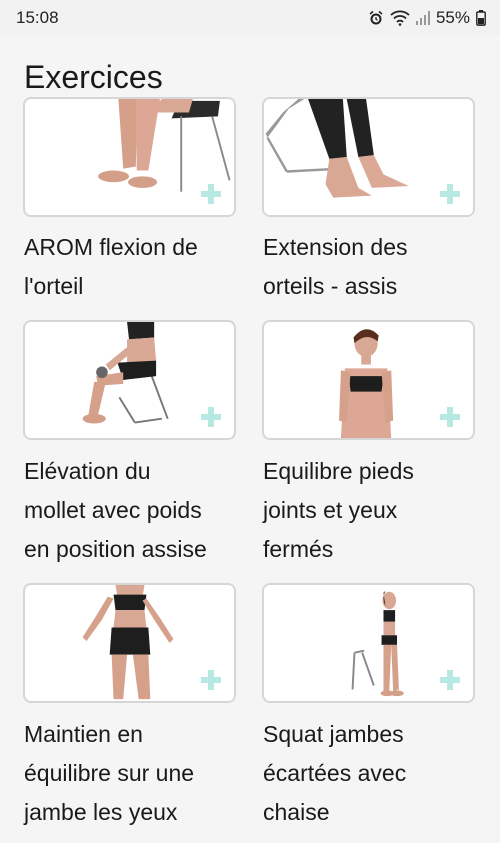  What do you see at coordinates (373, 267) in the screenshot?
I see `exercise-title: Extension des orteils - assis` at bounding box center [373, 267].